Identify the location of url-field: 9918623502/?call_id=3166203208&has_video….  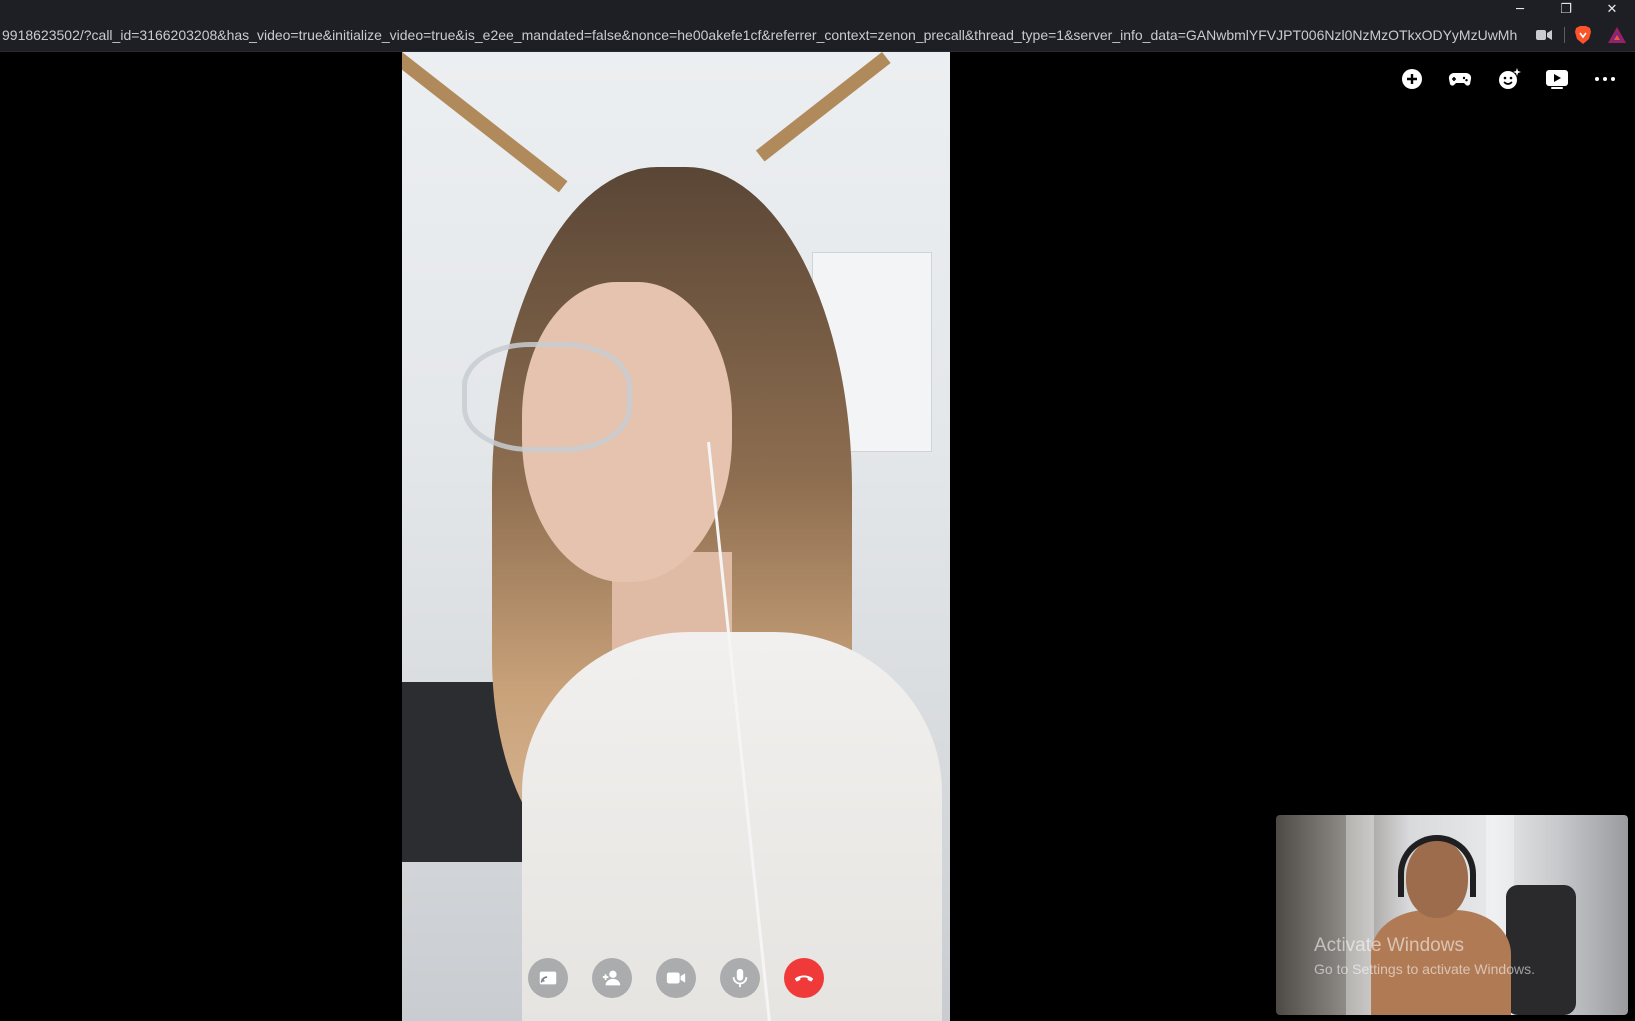
(759, 35).